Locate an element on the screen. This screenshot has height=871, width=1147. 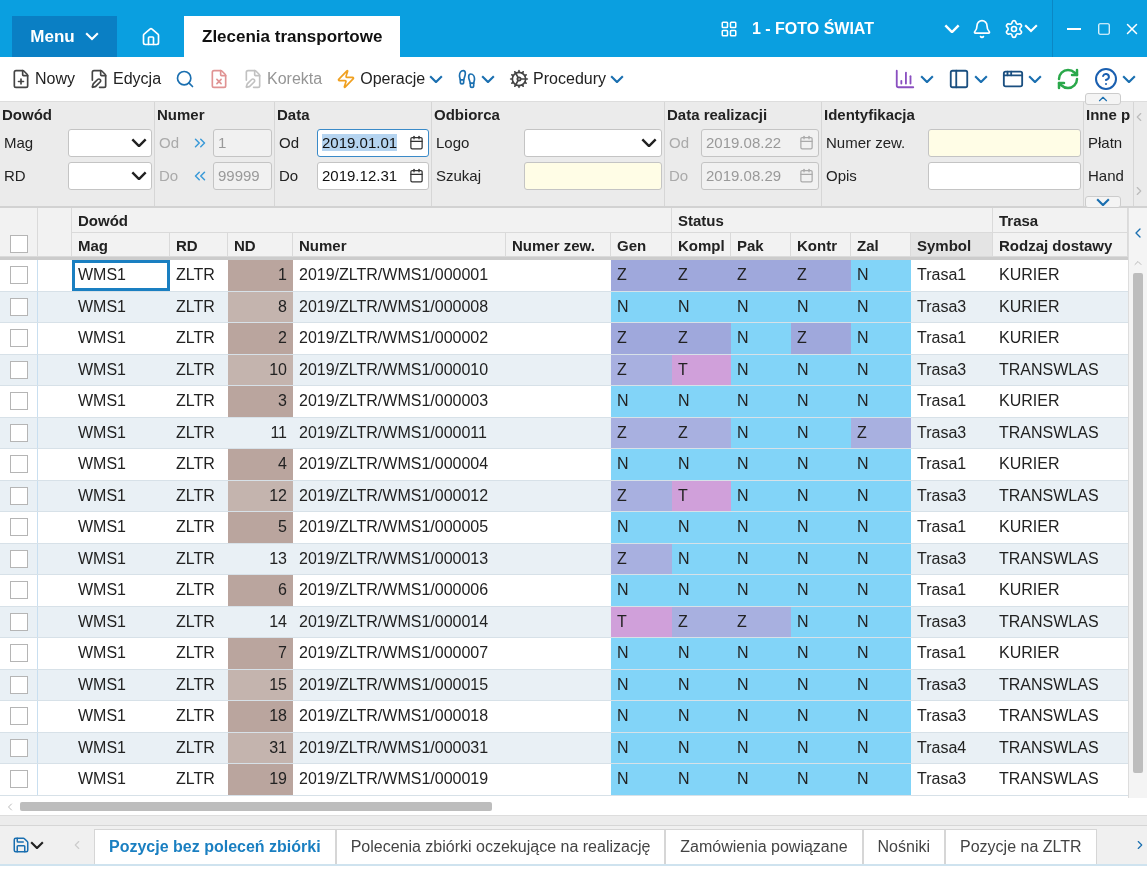
table-cell-text: 2019/ZLTR/WMS1/000018 is located at coordinates (394, 716).